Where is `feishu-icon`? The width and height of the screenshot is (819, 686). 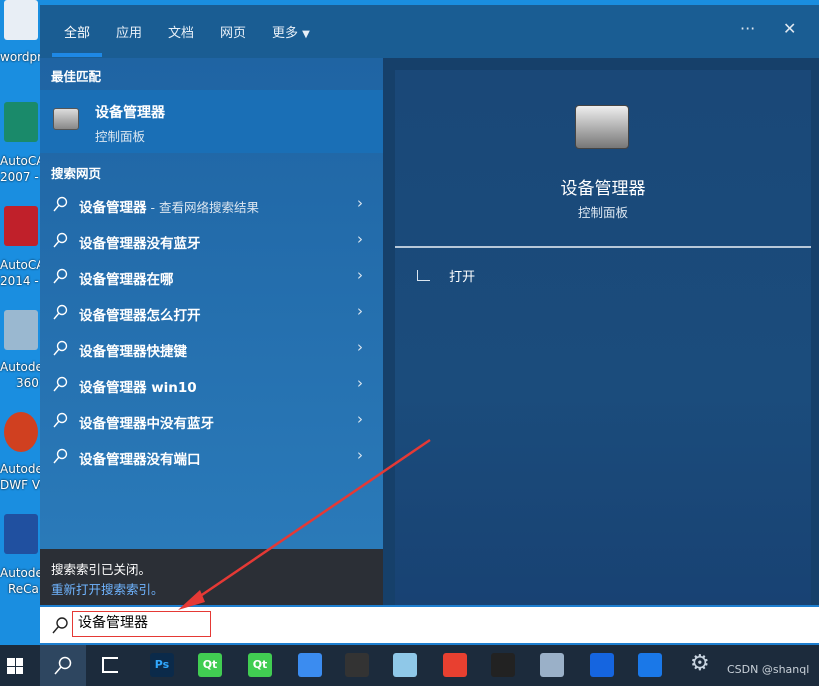
feishu-icon is located at coordinates (310, 665).